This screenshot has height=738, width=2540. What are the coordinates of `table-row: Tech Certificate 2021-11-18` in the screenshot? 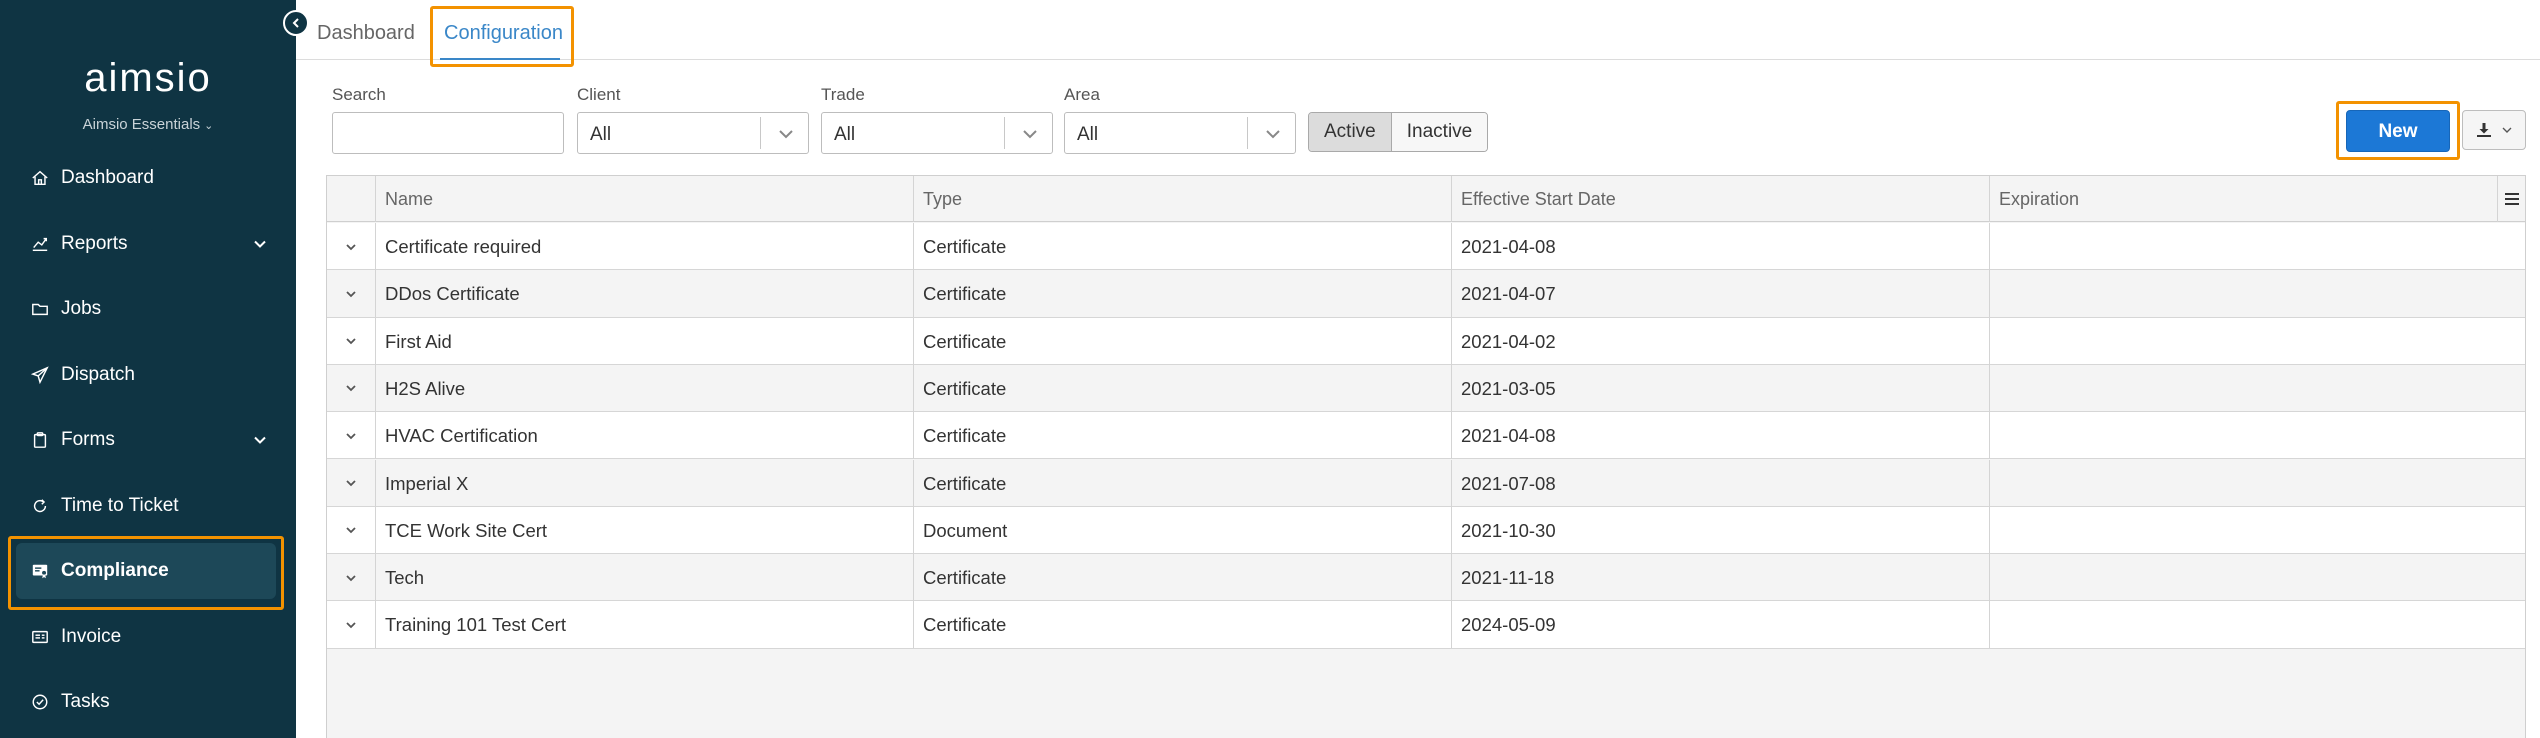 It's located at (1426, 578).